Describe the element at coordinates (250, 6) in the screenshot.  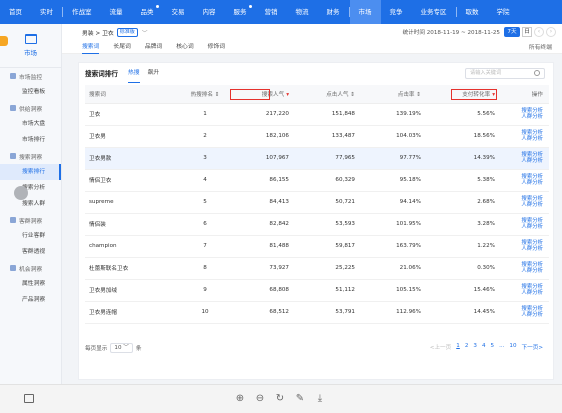
I see `new-dot-icon` at that location.